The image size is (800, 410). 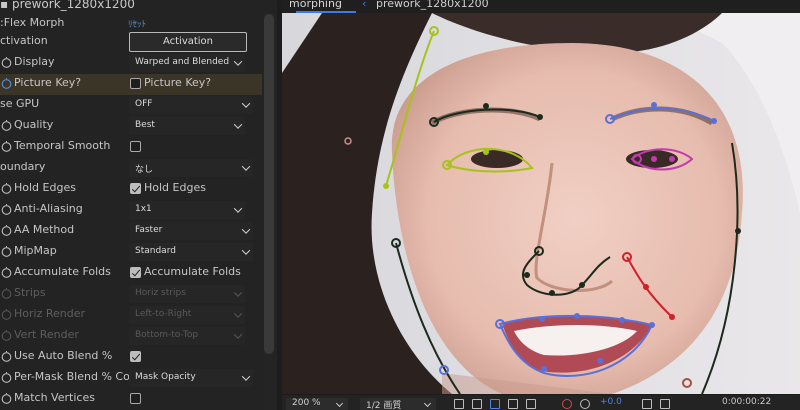 I want to click on show-snapshot-icon, so click(x=665, y=404).